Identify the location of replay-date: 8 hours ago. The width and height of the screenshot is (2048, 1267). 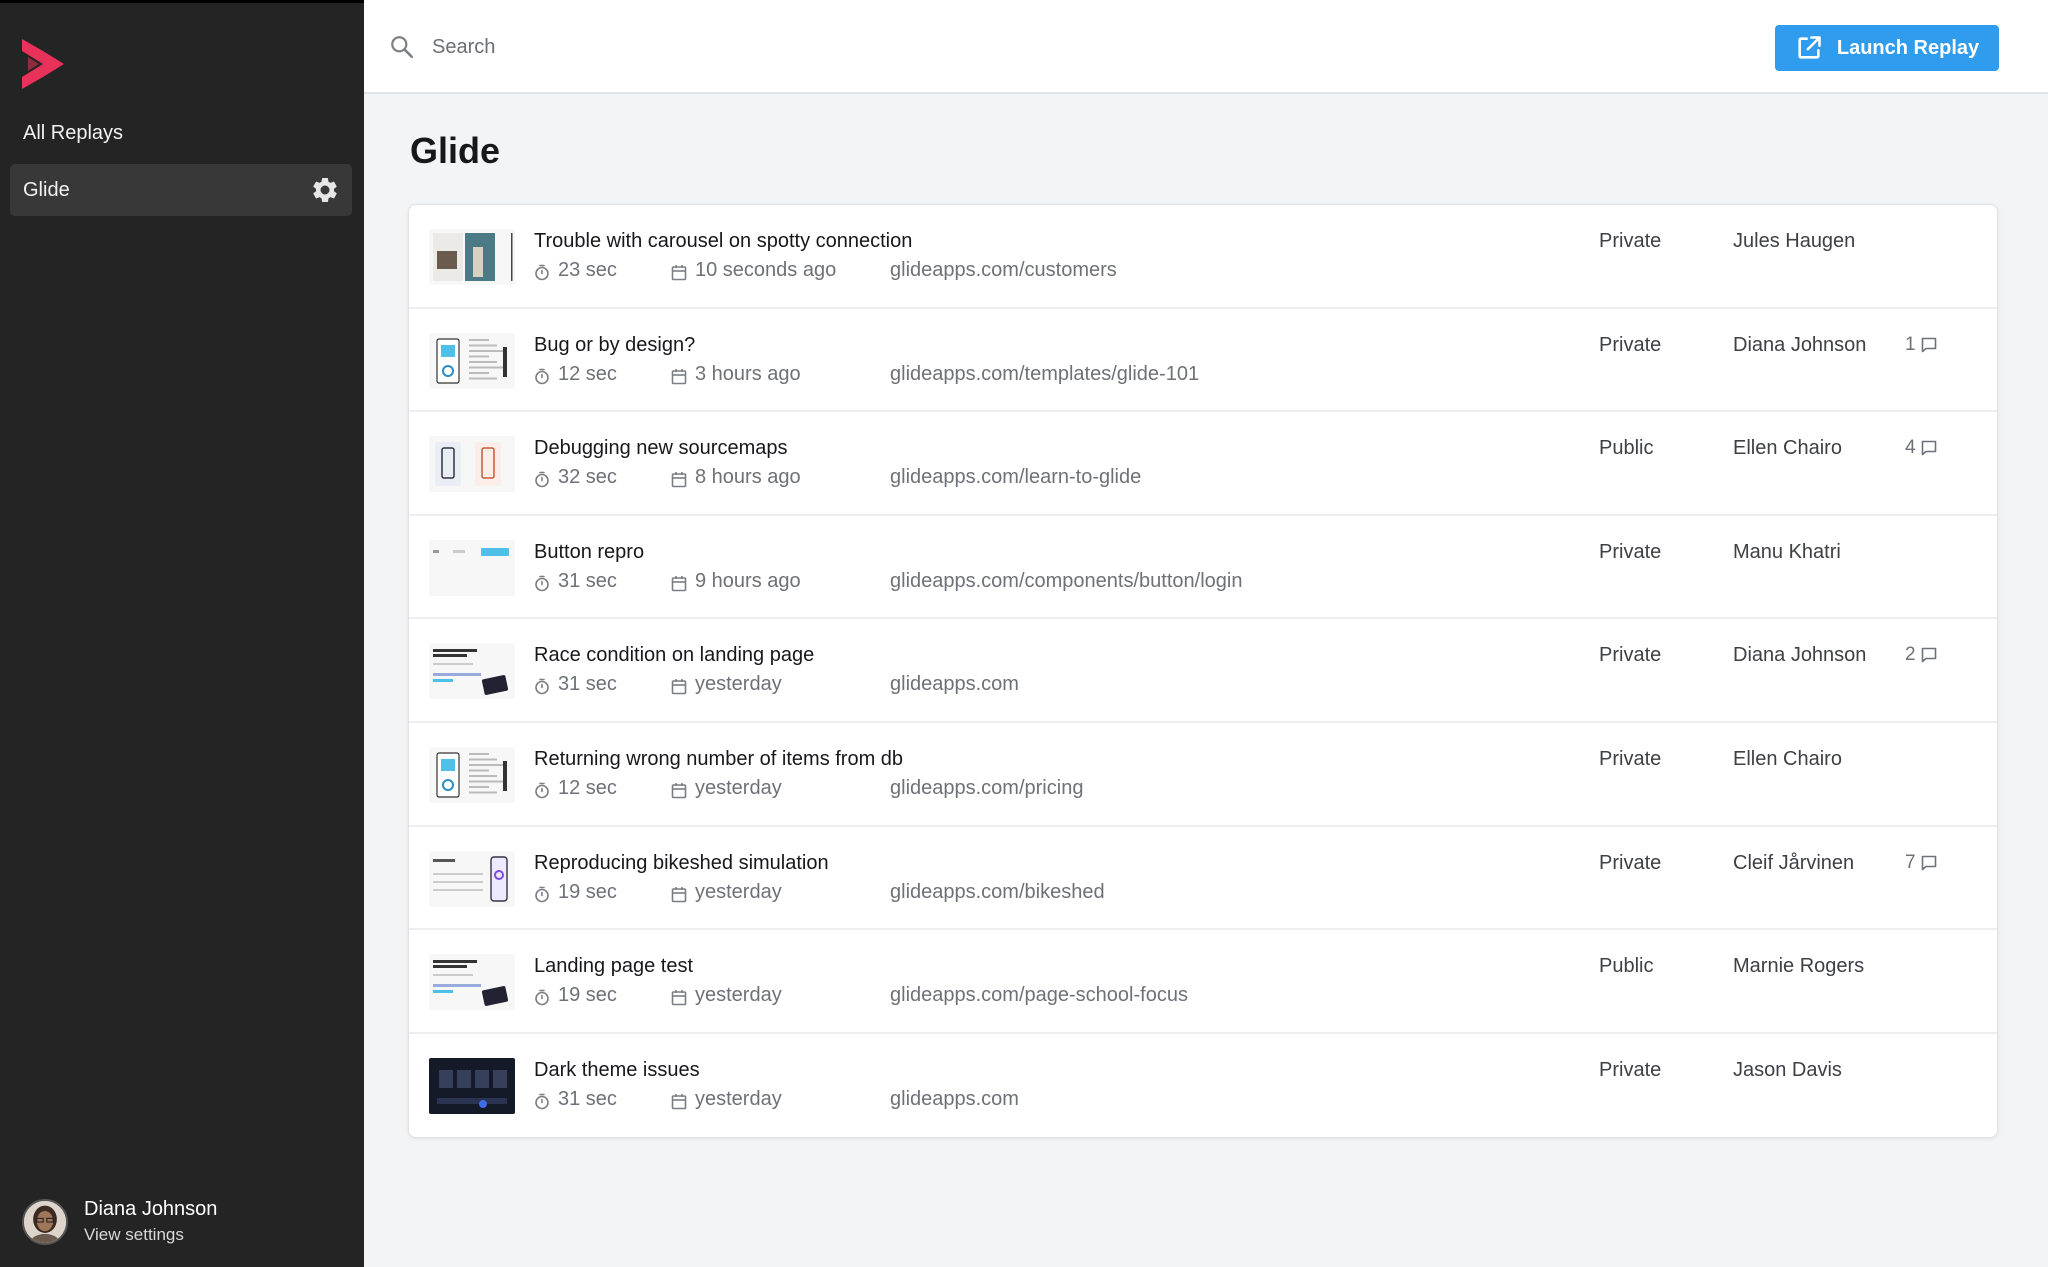
(748, 477).